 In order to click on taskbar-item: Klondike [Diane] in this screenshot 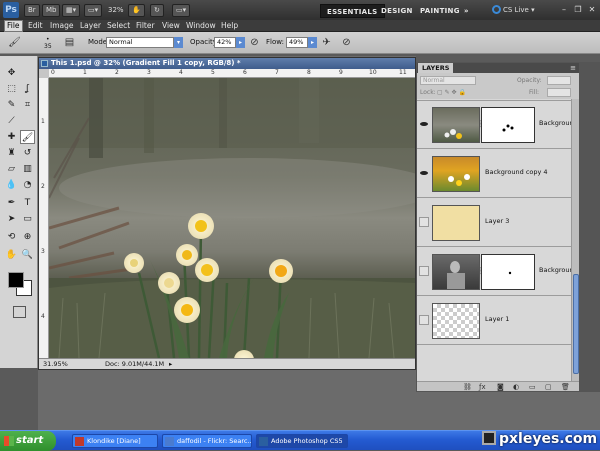, I will do `click(115, 441)`.